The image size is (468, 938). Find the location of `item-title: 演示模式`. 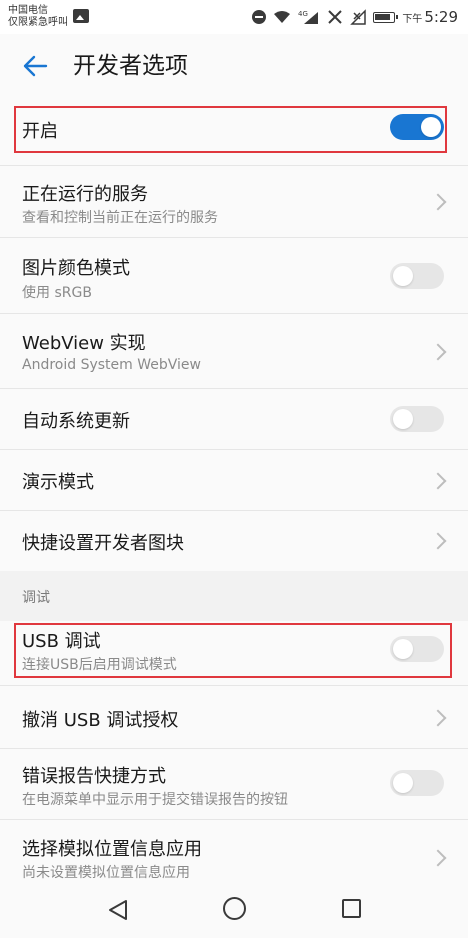

item-title: 演示模式 is located at coordinates (58, 482).